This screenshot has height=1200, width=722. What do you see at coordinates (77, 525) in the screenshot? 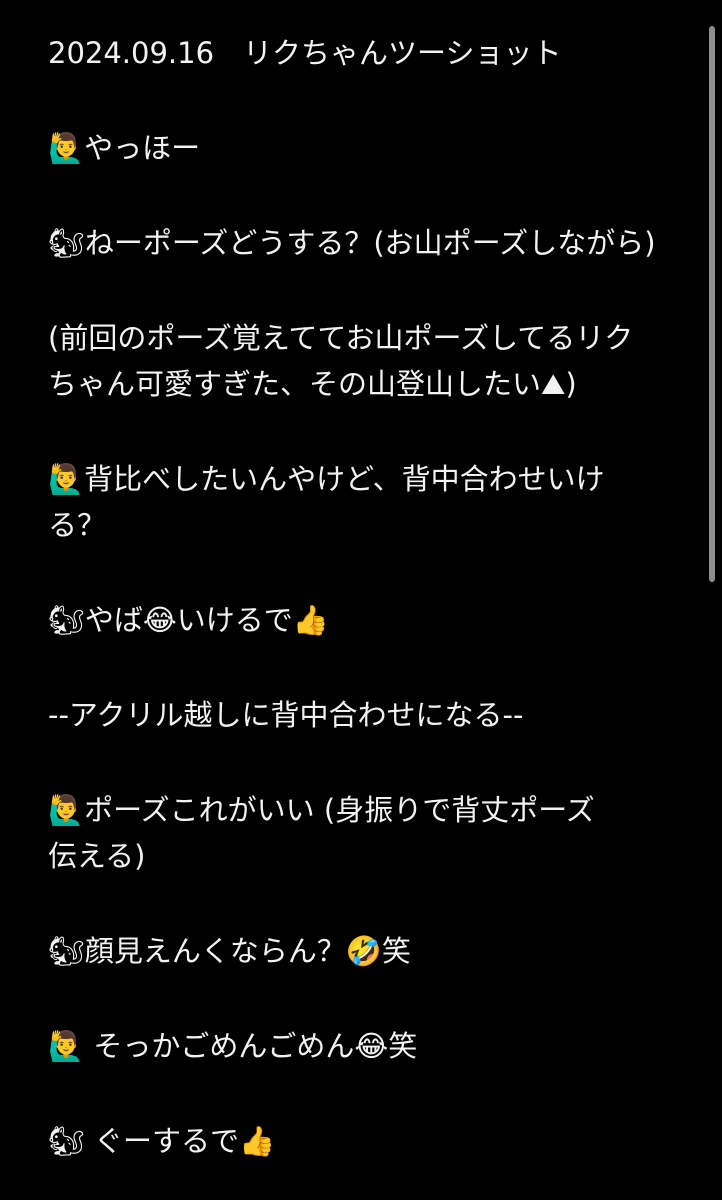
I see `note-line: る？` at bounding box center [77, 525].